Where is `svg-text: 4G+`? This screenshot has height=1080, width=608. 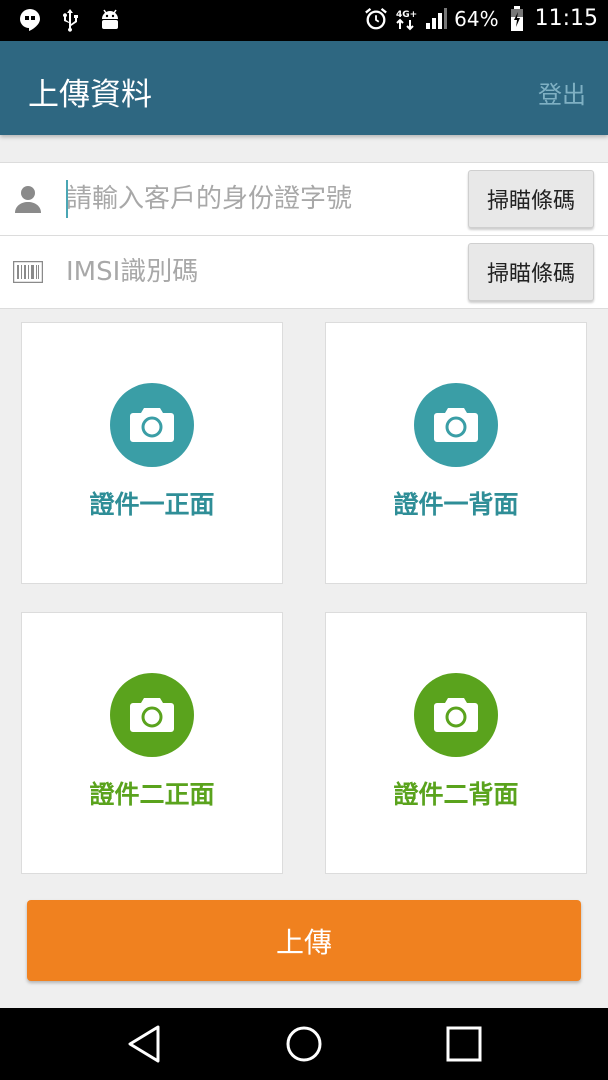
svg-text: 4G+ is located at coordinates (406, 15).